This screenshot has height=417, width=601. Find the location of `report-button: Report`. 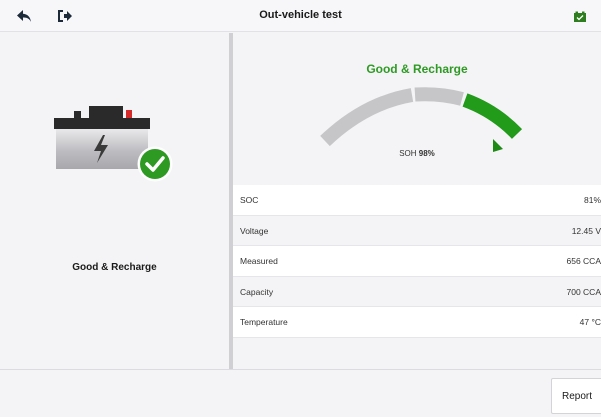

report-button: Report is located at coordinates (576, 396).